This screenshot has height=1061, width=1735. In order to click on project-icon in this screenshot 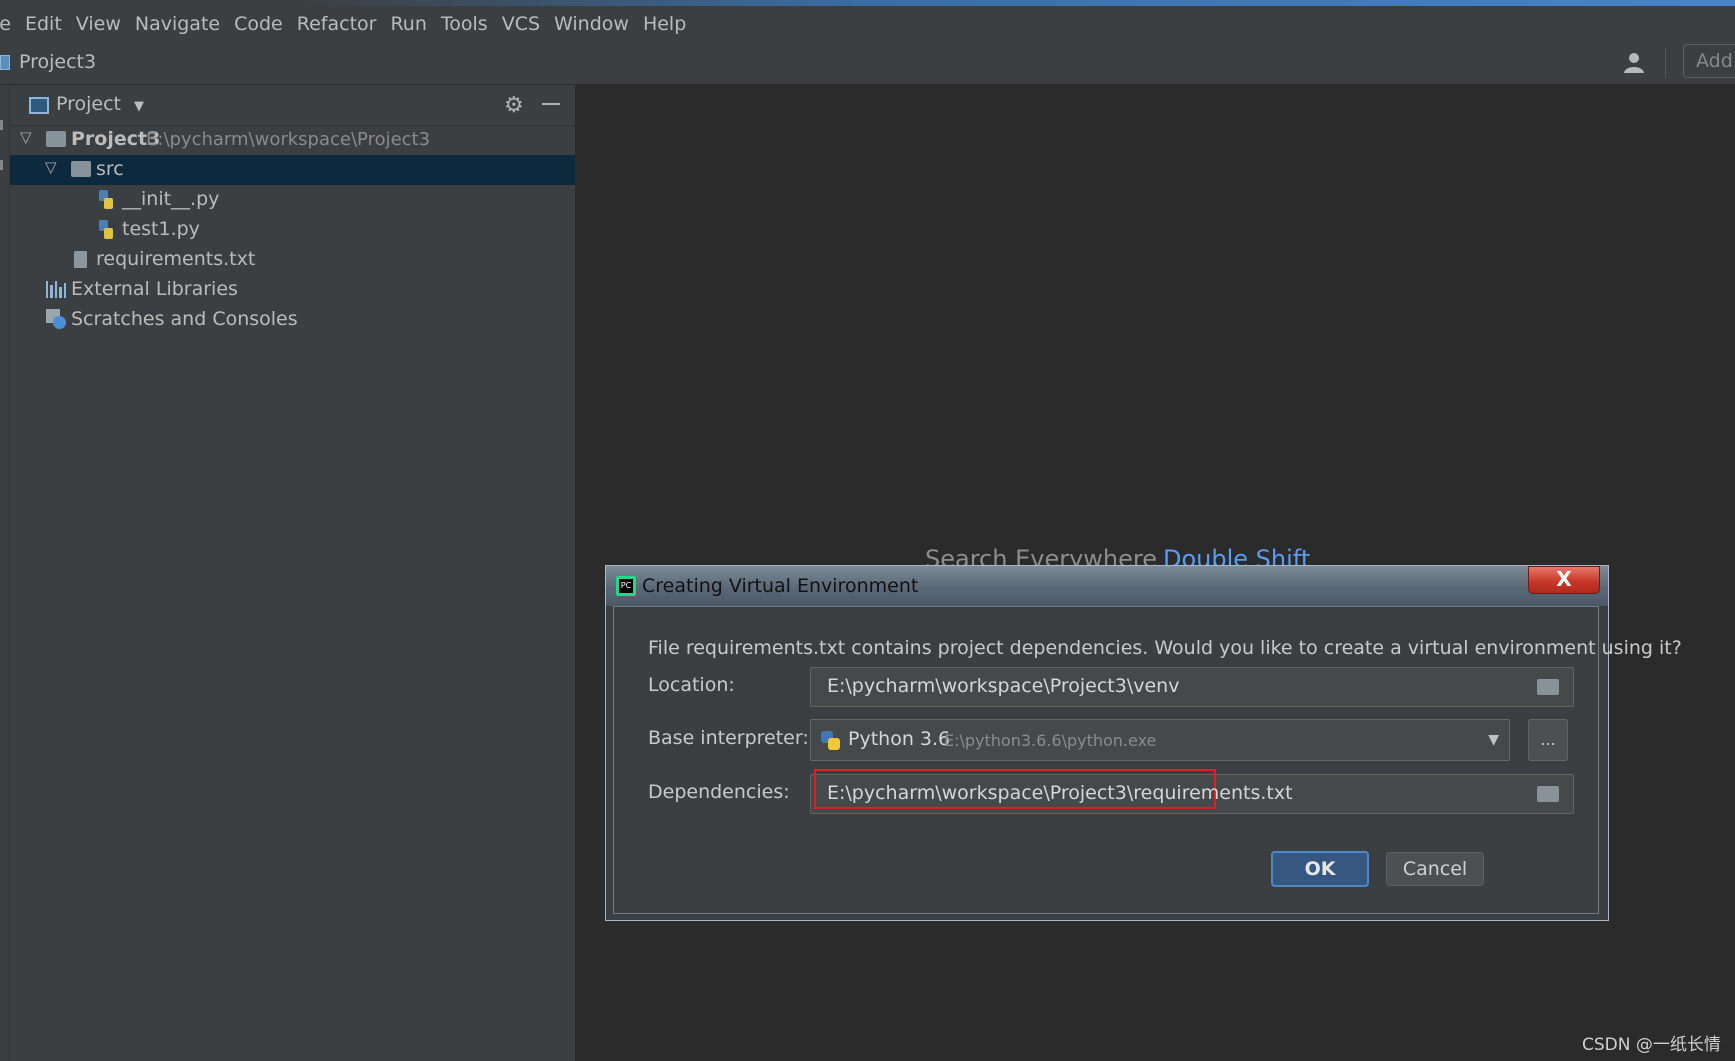, I will do `click(5, 62)`.